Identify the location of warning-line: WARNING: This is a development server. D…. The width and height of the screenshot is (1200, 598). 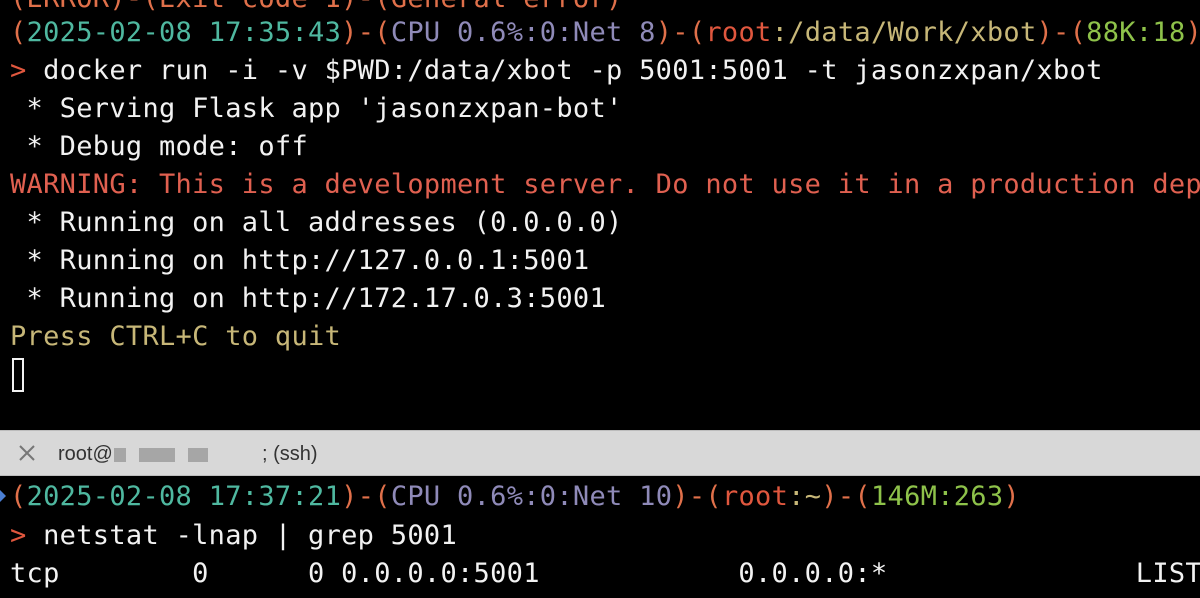
(605, 184).